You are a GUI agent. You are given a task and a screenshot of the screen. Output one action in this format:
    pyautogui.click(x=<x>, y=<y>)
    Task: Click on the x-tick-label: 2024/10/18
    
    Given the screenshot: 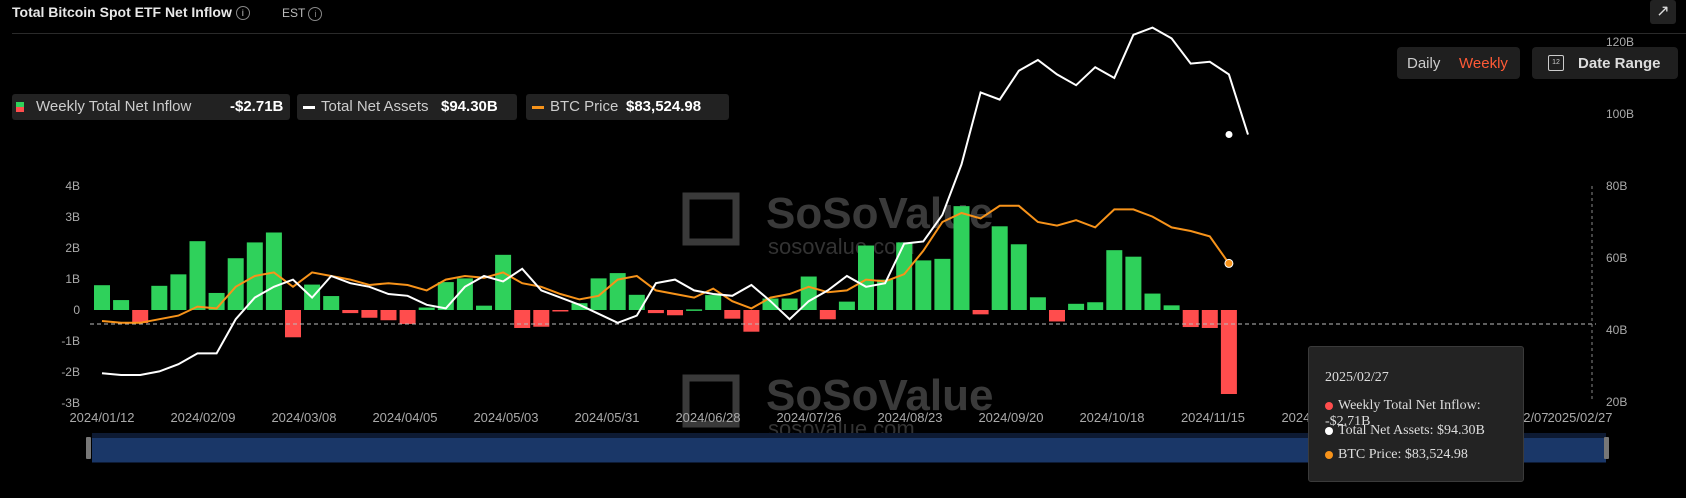 What is the action you would take?
    pyautogui.click(x=1111, y=417)
    